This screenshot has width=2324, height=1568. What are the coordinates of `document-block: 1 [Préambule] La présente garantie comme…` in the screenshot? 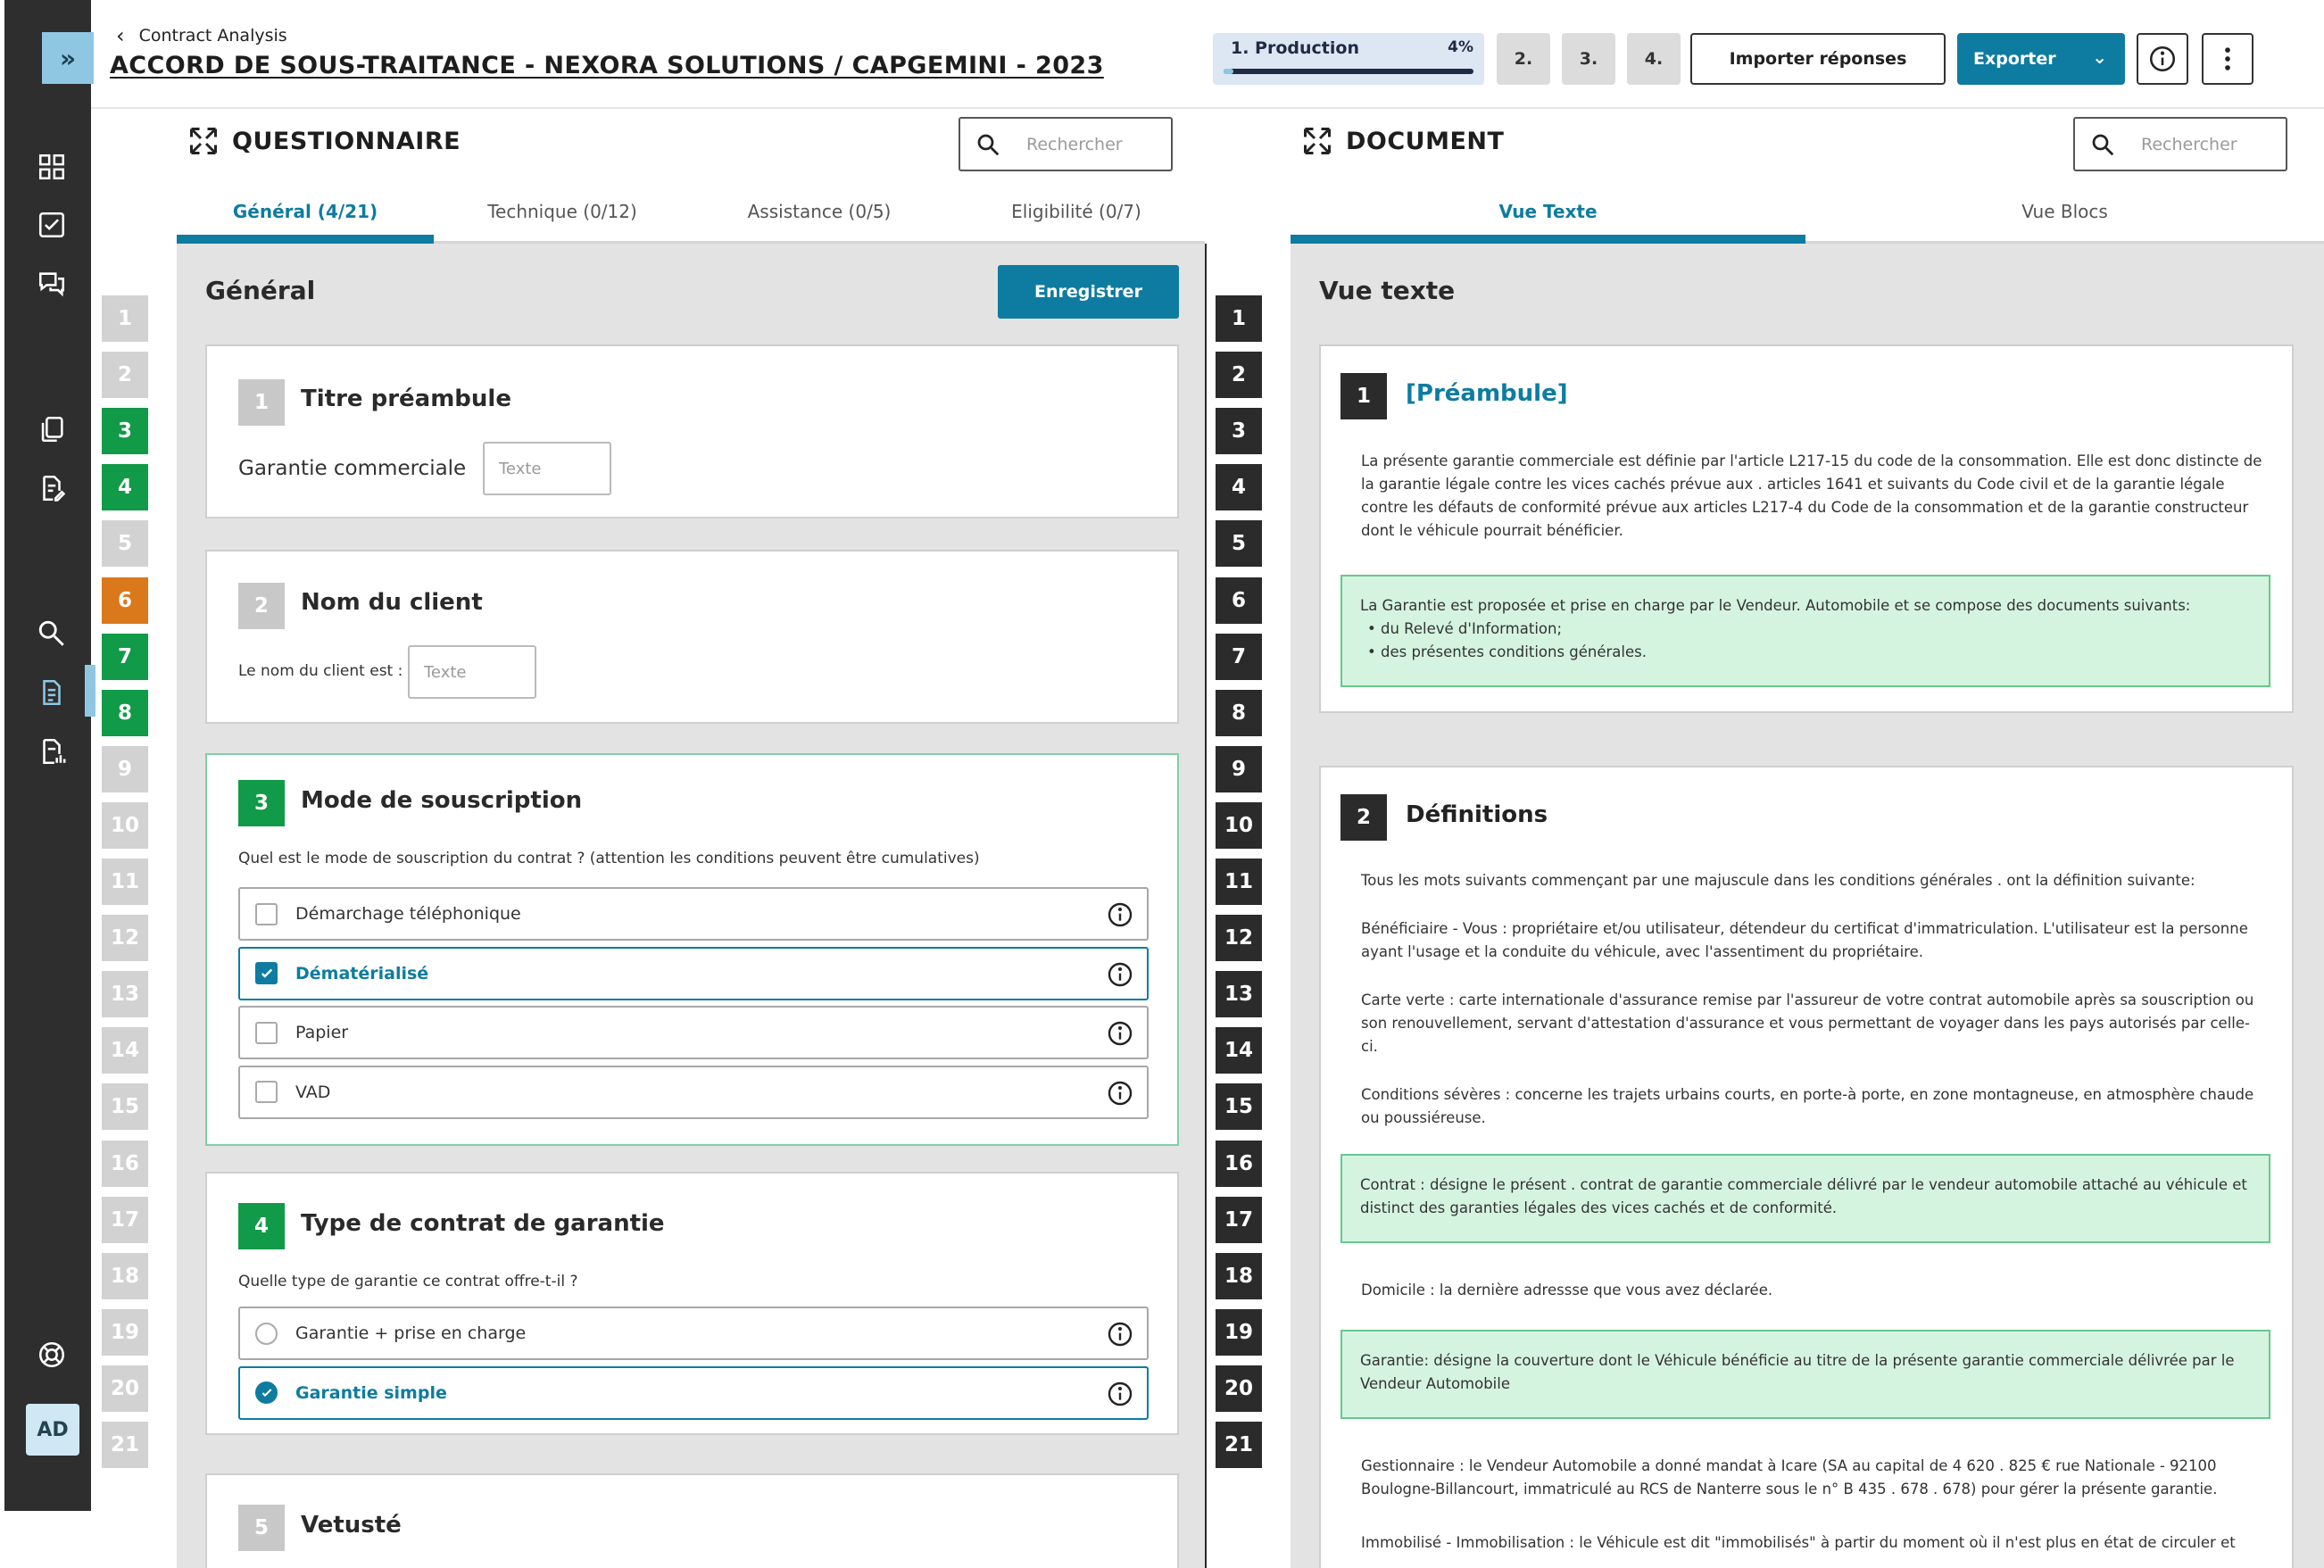 It's located at (1806, 528).